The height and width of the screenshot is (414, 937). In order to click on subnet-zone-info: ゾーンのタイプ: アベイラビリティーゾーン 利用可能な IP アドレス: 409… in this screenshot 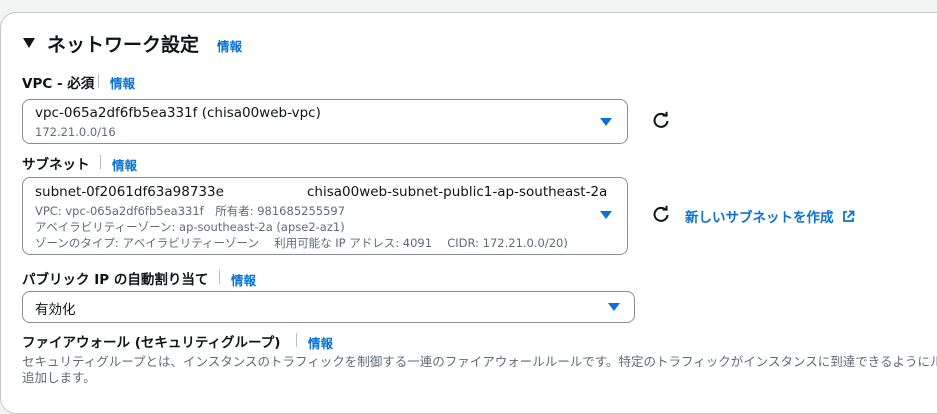, I will do `click(301, 243)`.